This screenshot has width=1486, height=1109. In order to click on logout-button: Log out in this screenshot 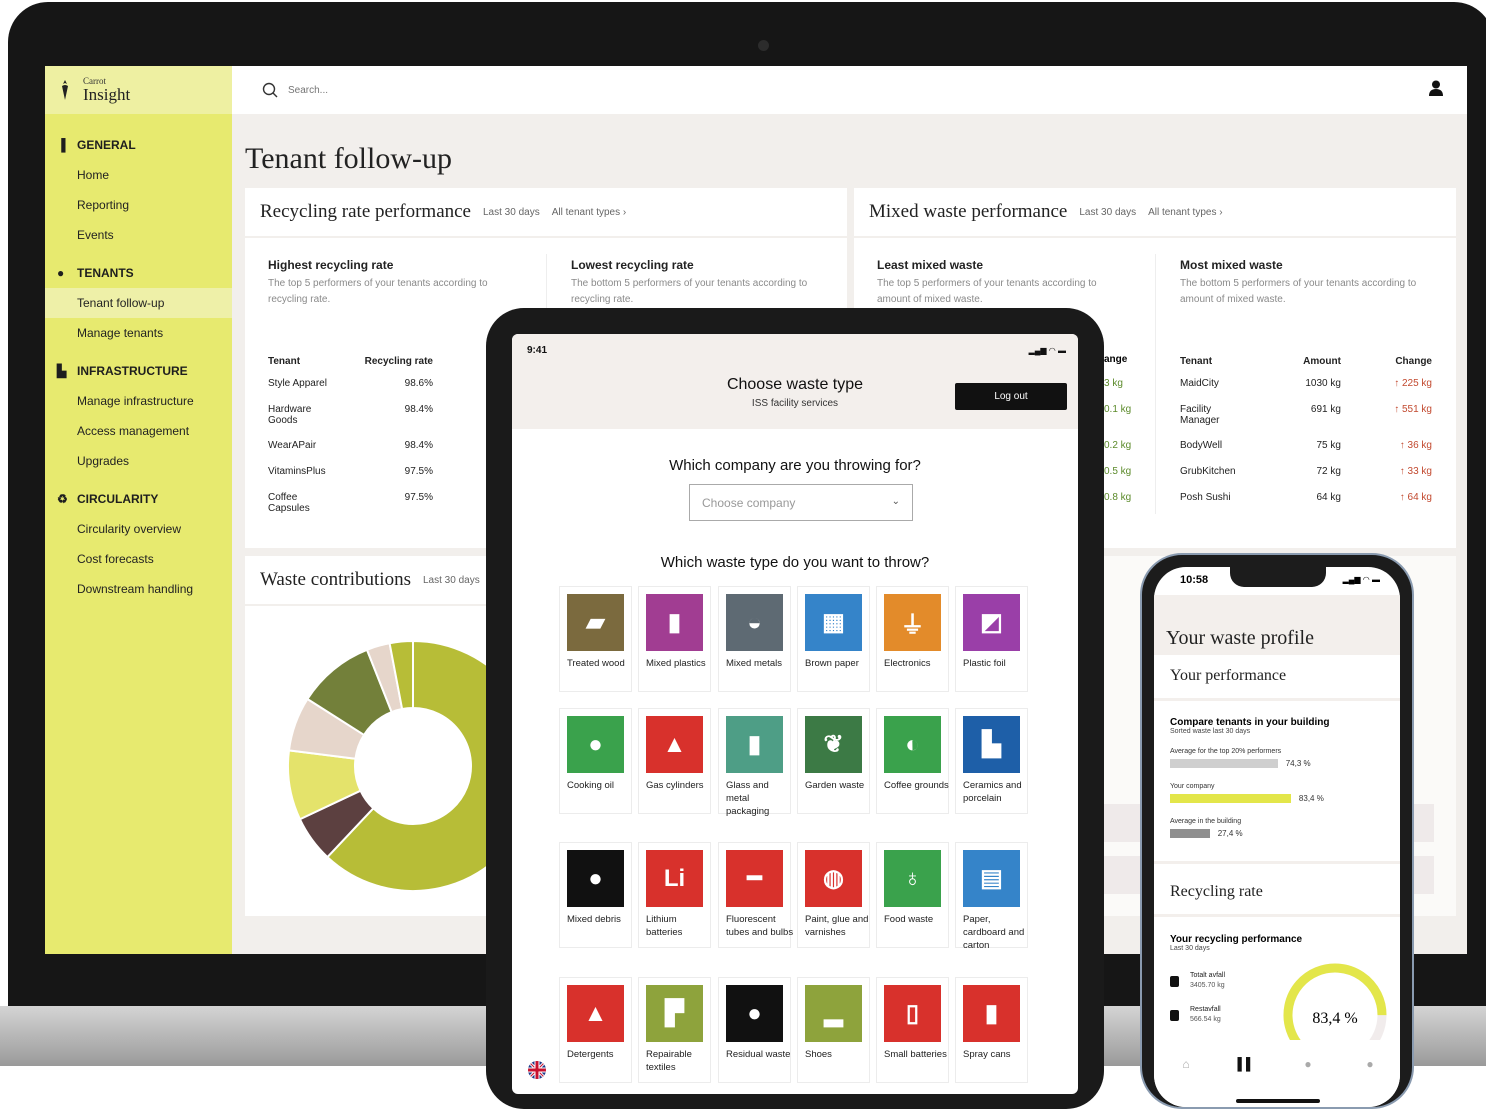, I will do `click(1011, 396)`.